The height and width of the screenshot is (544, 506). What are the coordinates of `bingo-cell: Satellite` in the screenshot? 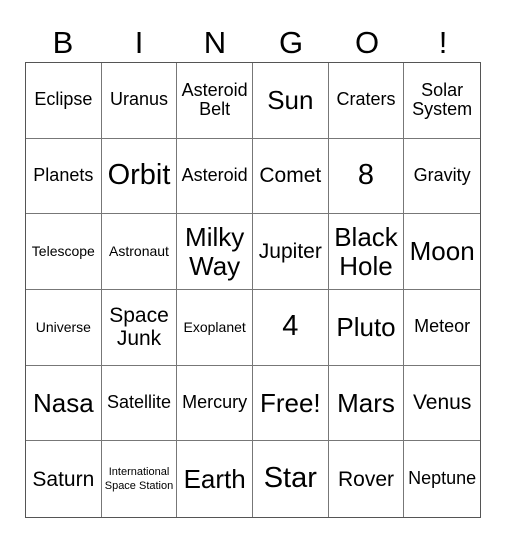 It's located at (139, 403).